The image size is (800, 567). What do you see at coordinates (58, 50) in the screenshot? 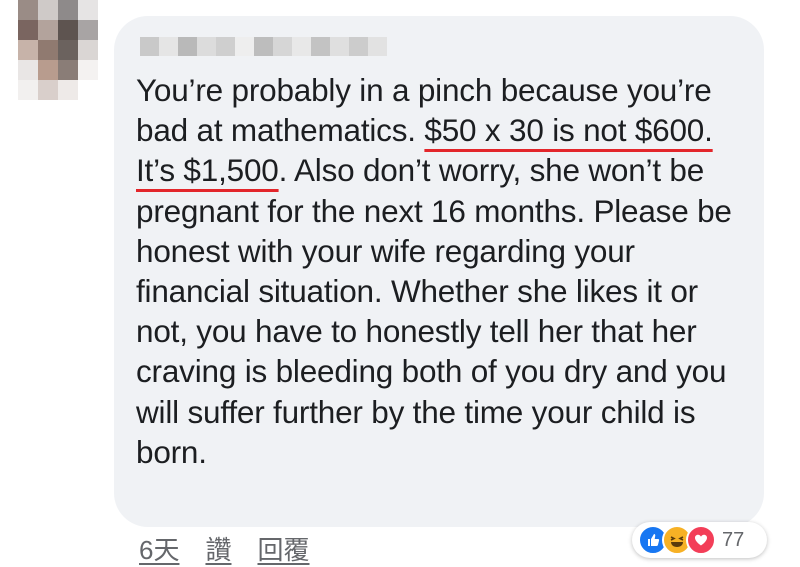
I see `avatar` at bounding box center [58, 50].